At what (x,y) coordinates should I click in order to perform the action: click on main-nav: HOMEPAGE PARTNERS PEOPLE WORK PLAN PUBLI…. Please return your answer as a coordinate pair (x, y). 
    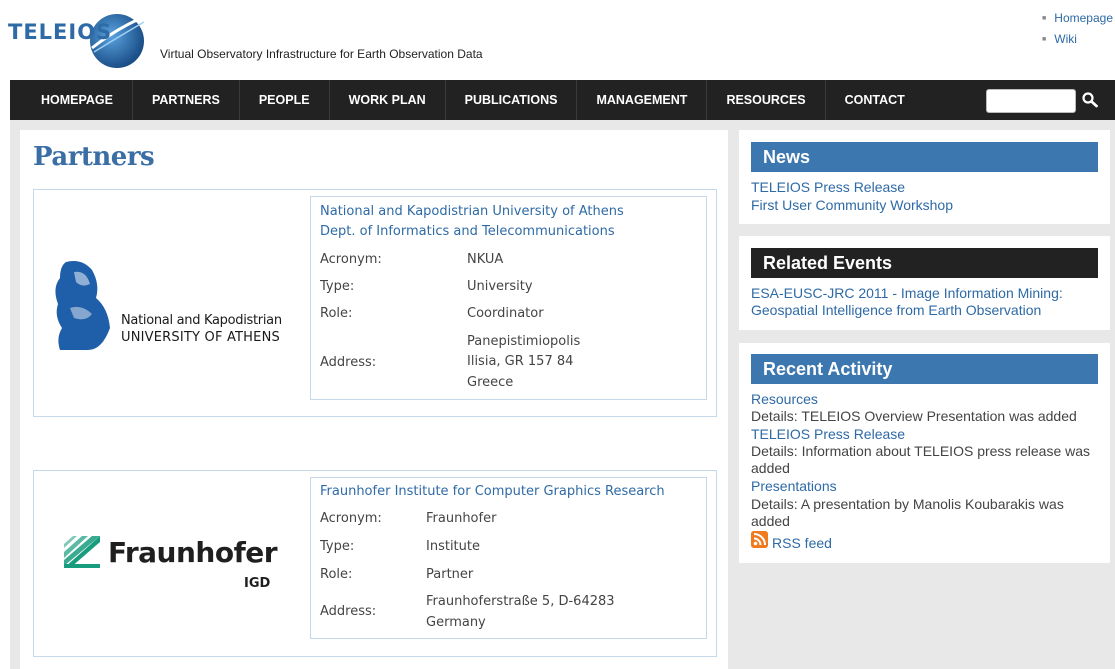
    Looking at the image, I should click on (562, 100).